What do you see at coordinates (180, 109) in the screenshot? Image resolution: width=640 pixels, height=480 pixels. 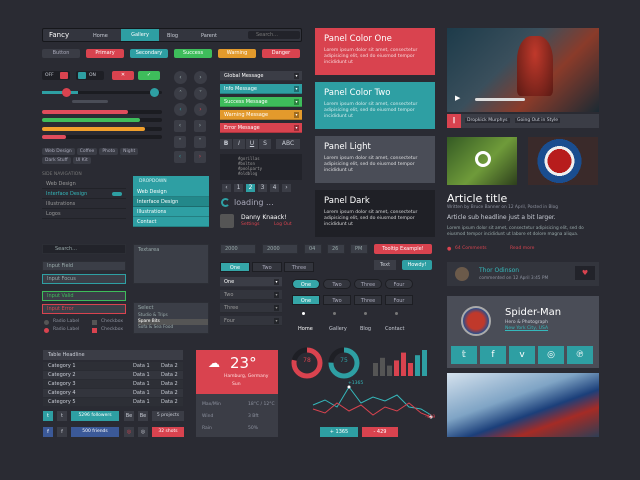 I see `arrow-left-icon: ‹` at bounding box center [180, 109].